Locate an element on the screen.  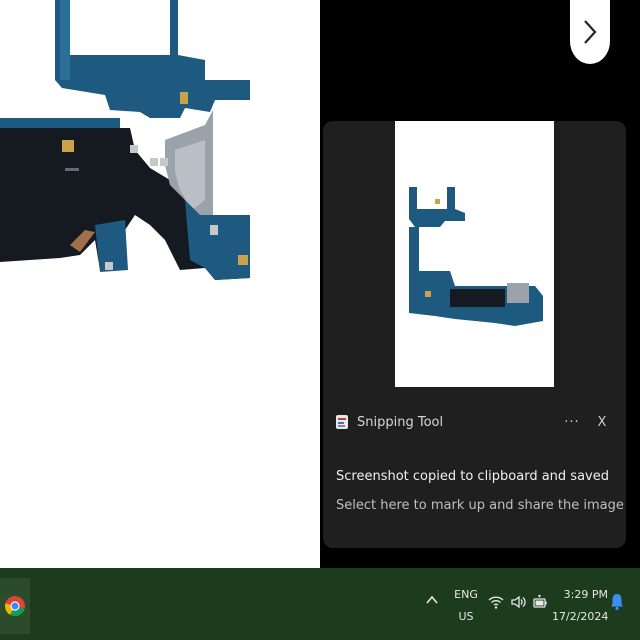
chrome-taskbar-button is located at coordinates (15, 606).